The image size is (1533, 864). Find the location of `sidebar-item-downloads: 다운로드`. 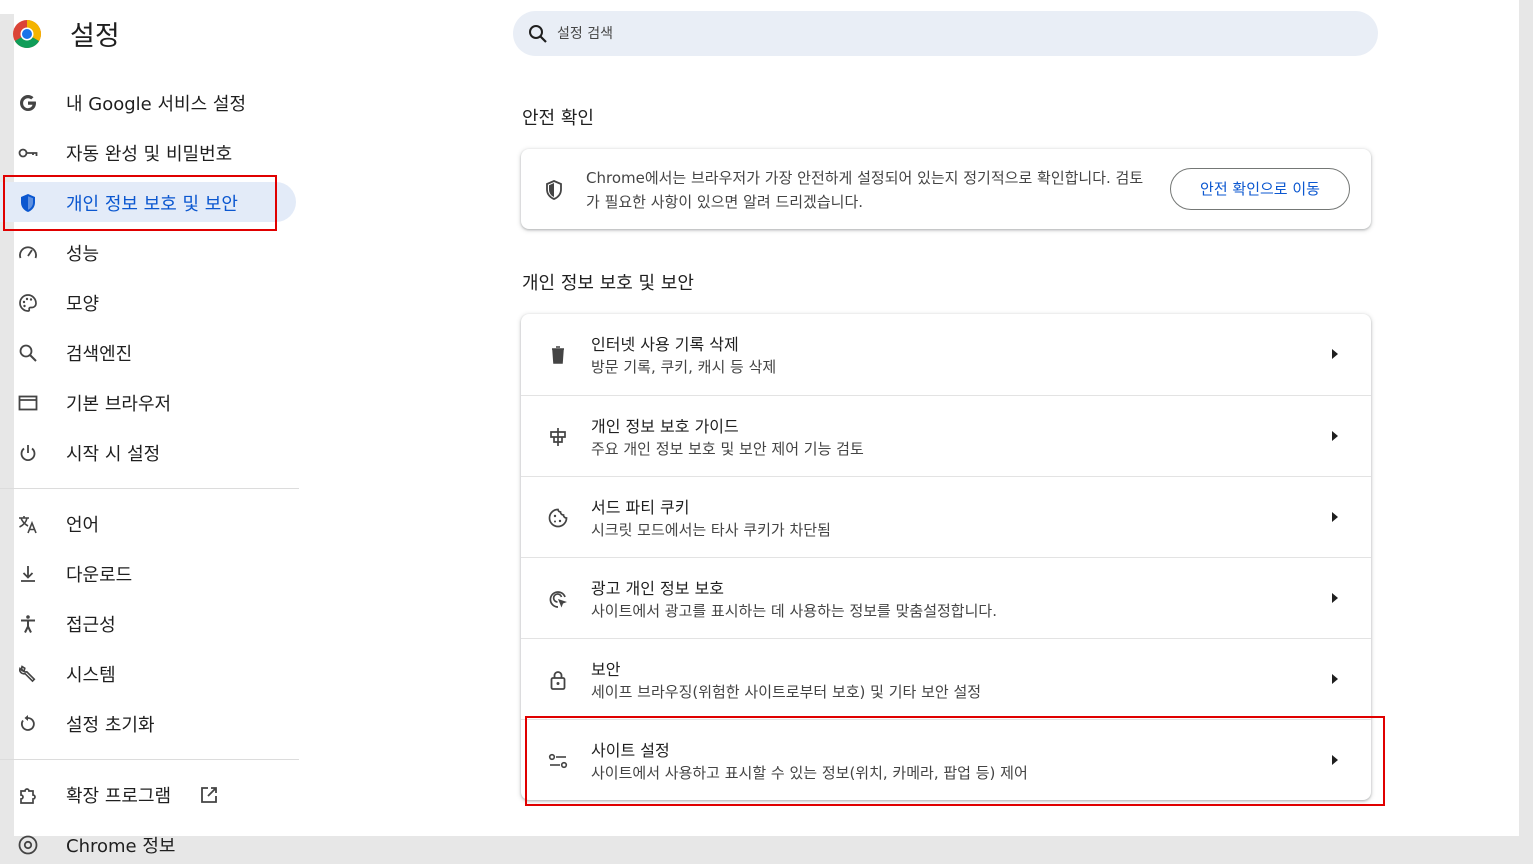

sidebar-item-downloads: 다운로드 is located at coordinates (148, 573).